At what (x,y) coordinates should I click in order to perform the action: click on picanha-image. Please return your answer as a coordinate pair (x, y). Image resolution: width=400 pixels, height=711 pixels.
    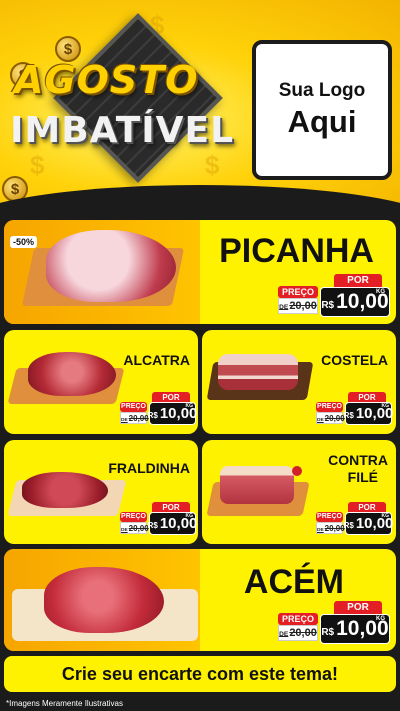
    Looking at the image, I should click on (111, 266).